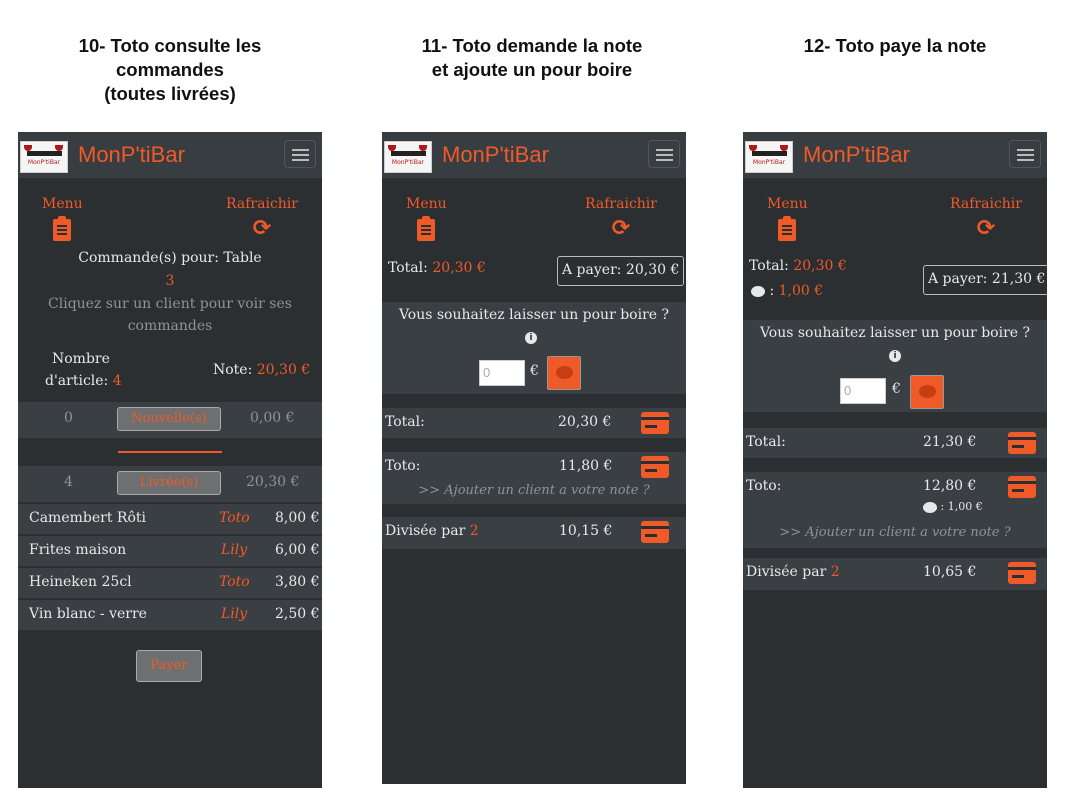  Describe the element at coordinates (170, 281) in the screenshot. I see `table-number: 3` at that location.